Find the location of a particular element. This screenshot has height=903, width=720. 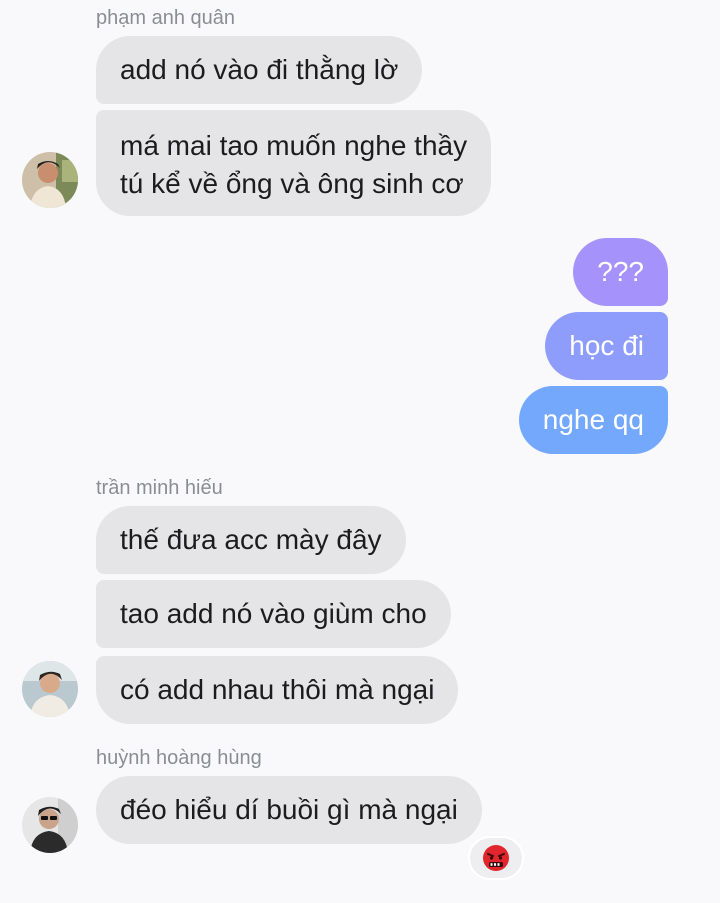

sender-name: trần minh hiếu is located at coordinates (159, 488).